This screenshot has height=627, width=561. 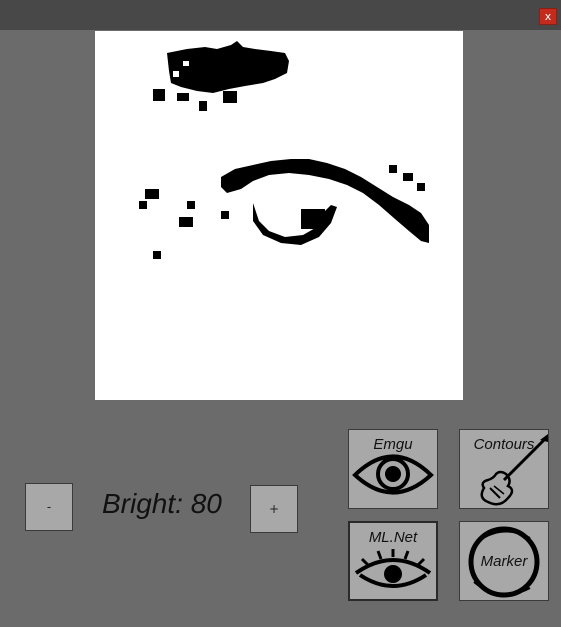 What do you see at coordinates (393, 469) in the screenshot?
I see `emgu-button: Emgu` at bounding box center [393, 469].